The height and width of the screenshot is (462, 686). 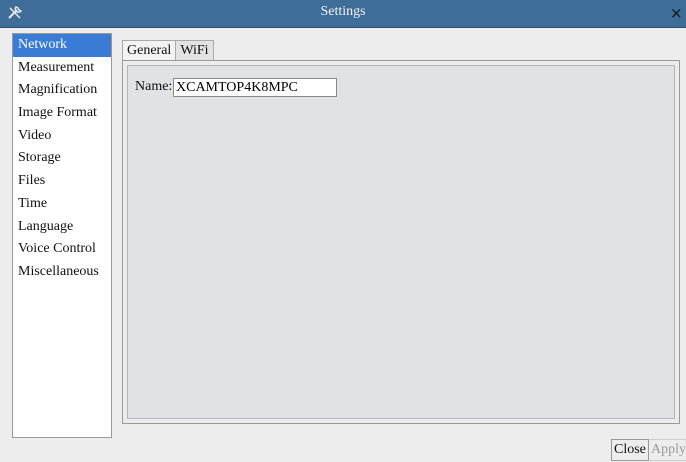 What do you see at coordinates (62, 113) in the screenshot?
I see `sidebar-item-image-format: Image Format` at bounding box center [62, 113].